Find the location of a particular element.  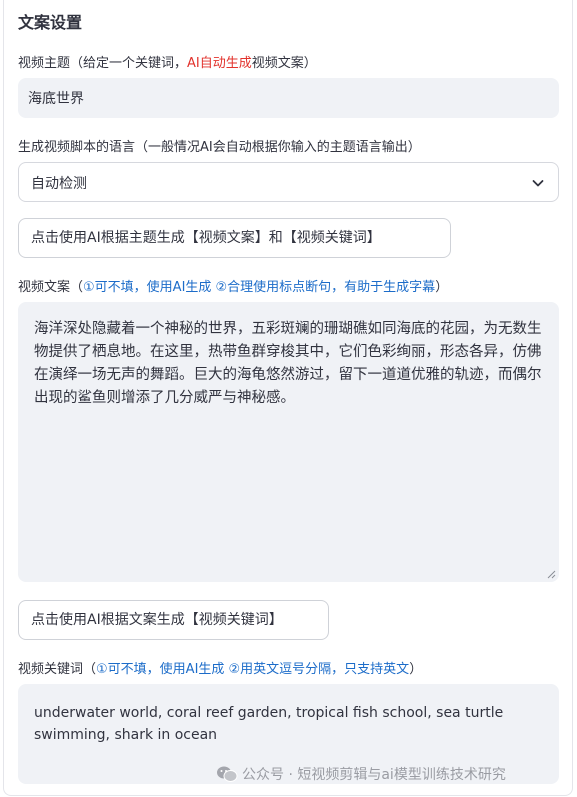

generate-script-button: 点击使用AI根据主题生成【视频文案】和【视频关键词】 is located at coordinates (234, 238).